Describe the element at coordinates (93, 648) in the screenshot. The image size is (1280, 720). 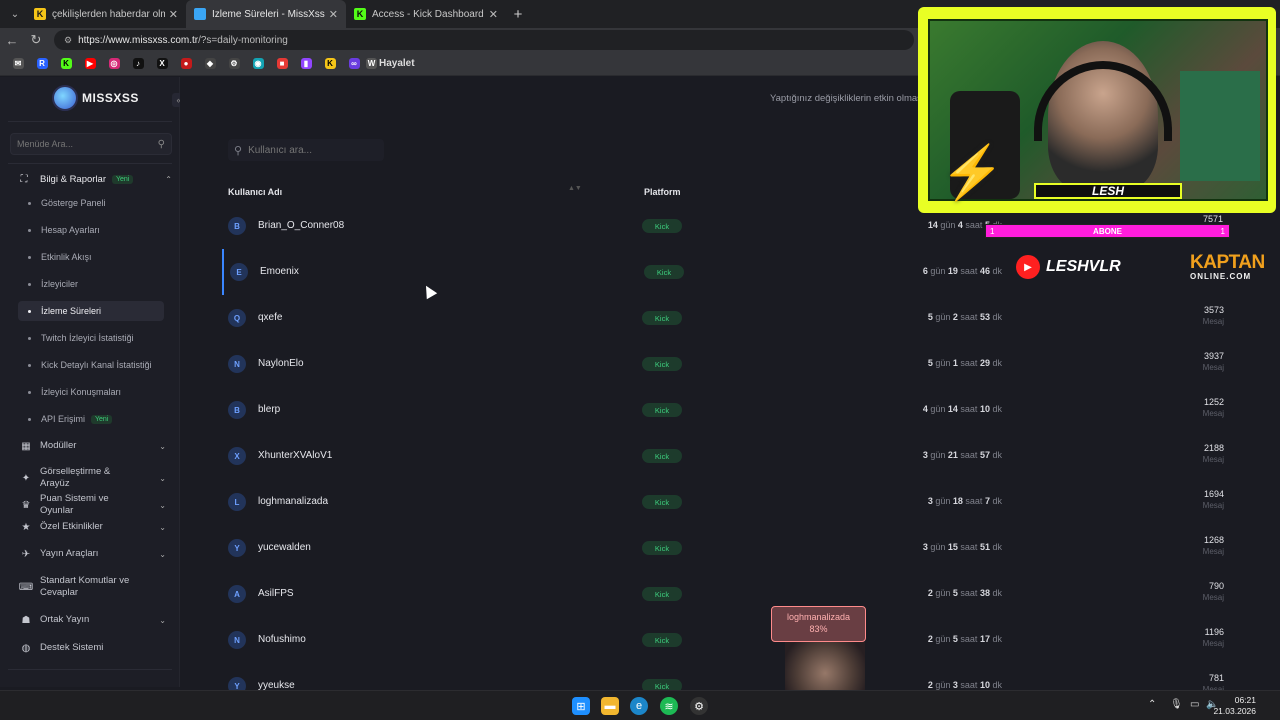
I see `sidebar-nav-item: ◍ Destek Sistemi` at that location.